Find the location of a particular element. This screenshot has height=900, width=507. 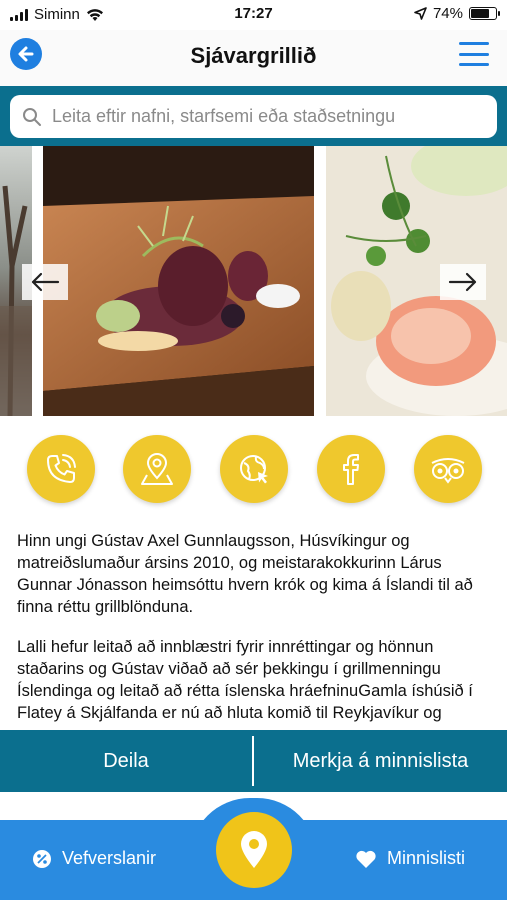

search-section is located at coordinates (253, 116).